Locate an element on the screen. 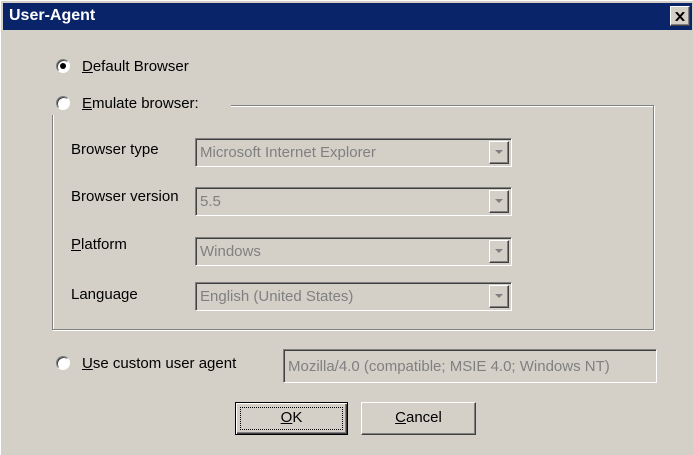 This screenshot has width=693, height=455. radio-selected-dot is located at coordinates (63, 66).